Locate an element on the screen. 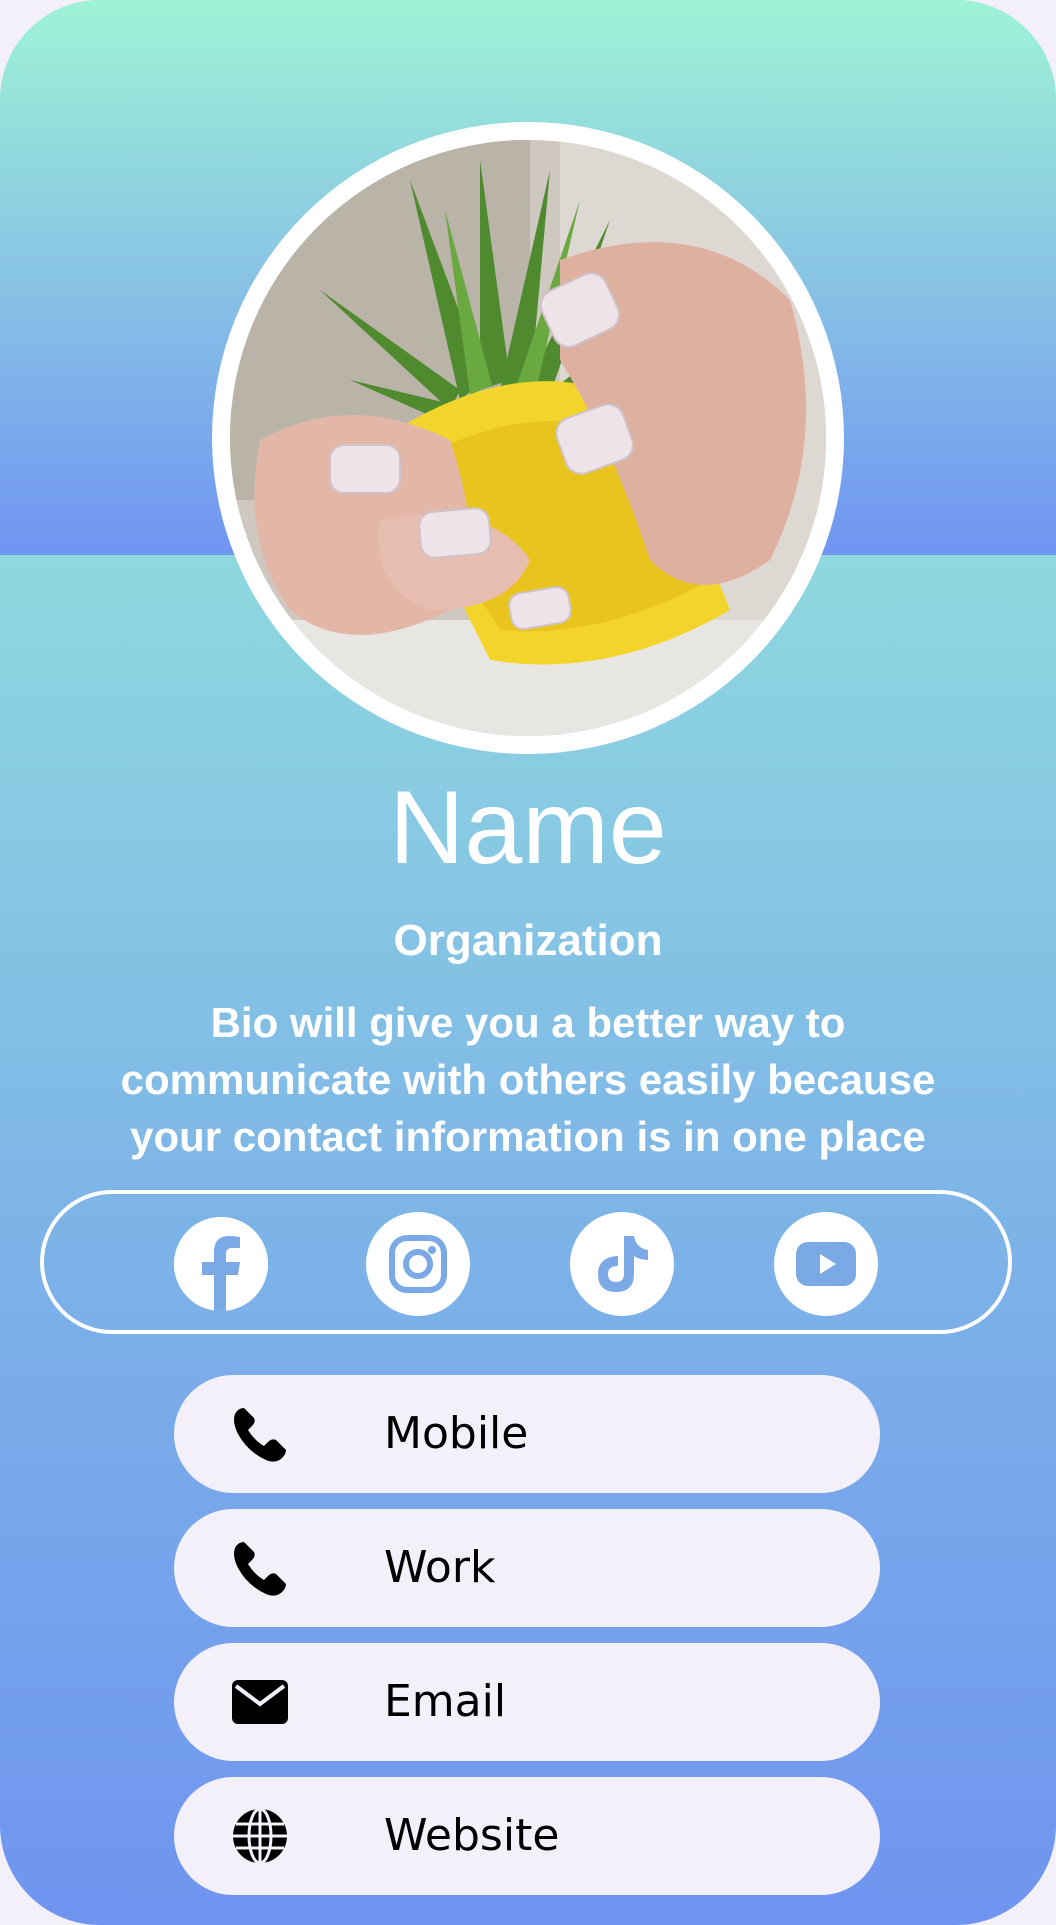 Image resolution: width=1056 pixels, height=1925 pixels. tiktok-icon is located at coordinates (623, 1264).